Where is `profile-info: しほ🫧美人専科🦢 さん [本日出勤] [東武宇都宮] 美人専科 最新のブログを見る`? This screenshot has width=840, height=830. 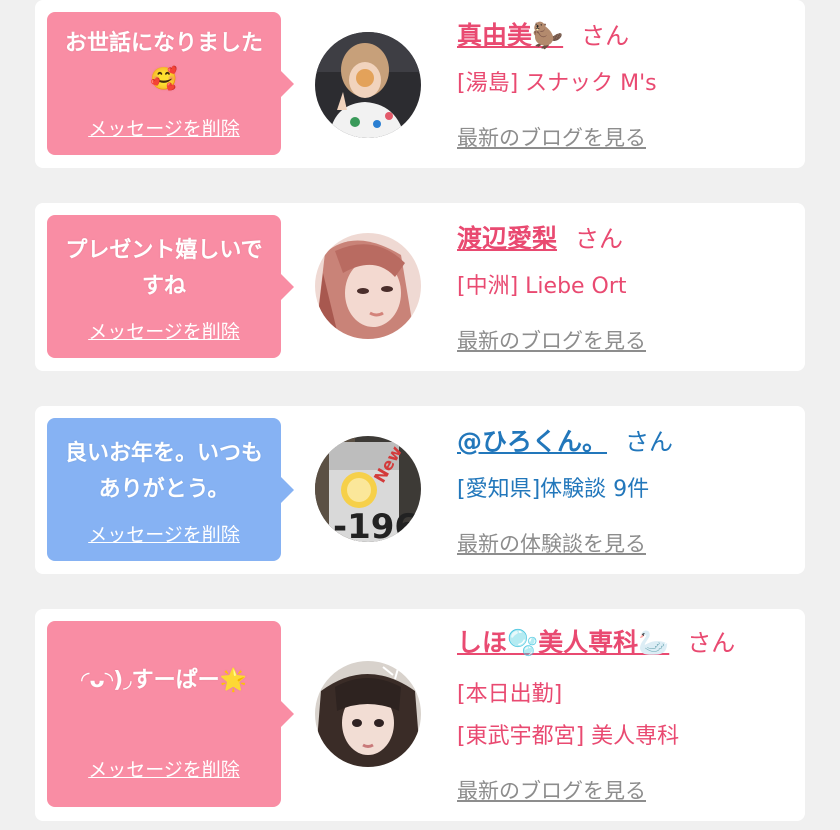
profile-info: しほ🫧美人専科🦢 さん [本日出勤] [東武宇都宮] 美人専科 最新のブログを見る is located at coordinates (627, 718).